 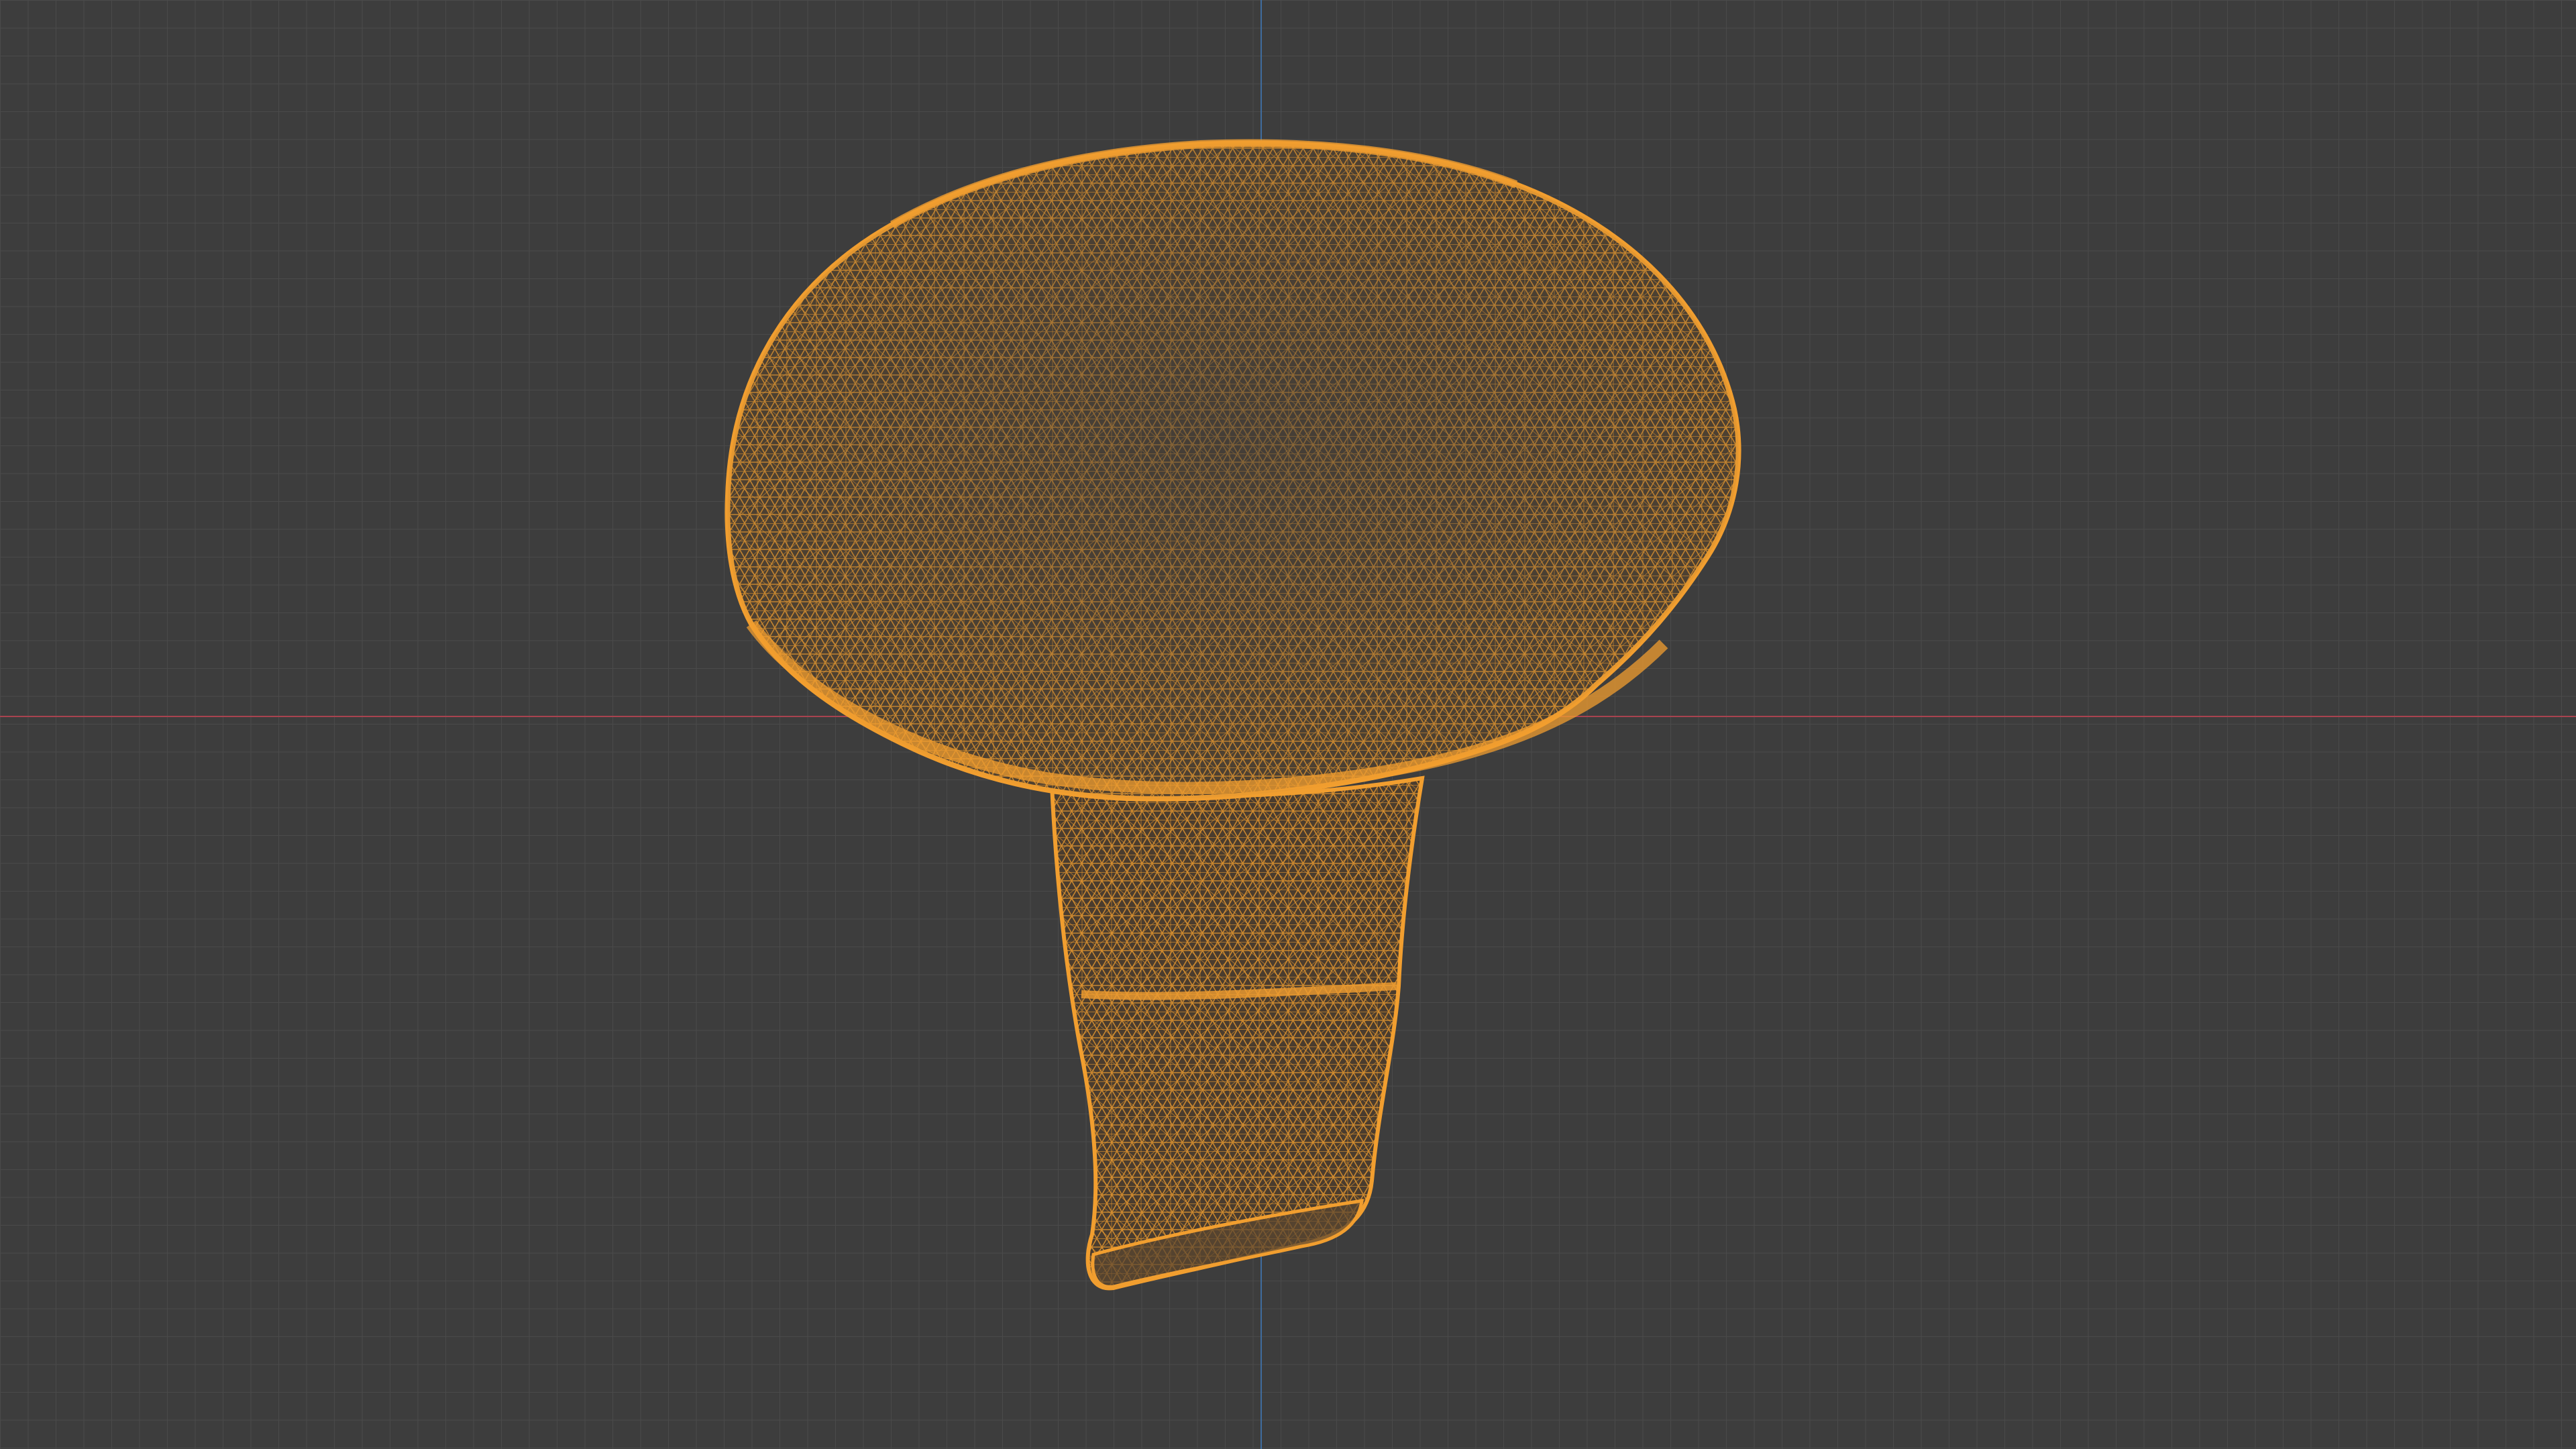 I want to click on mushroom-stem, so click(x=1237, y=1033).